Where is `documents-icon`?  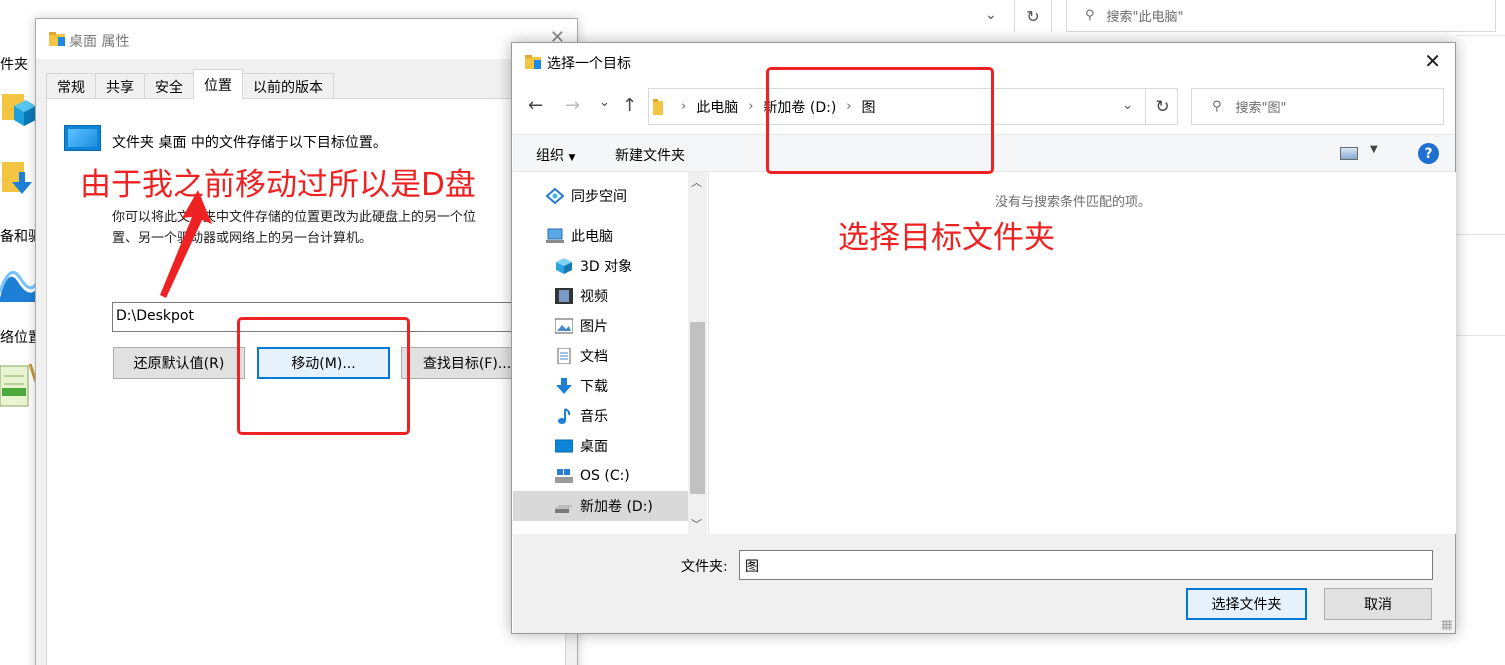 documents-icon is located at coordinates (564, 356).